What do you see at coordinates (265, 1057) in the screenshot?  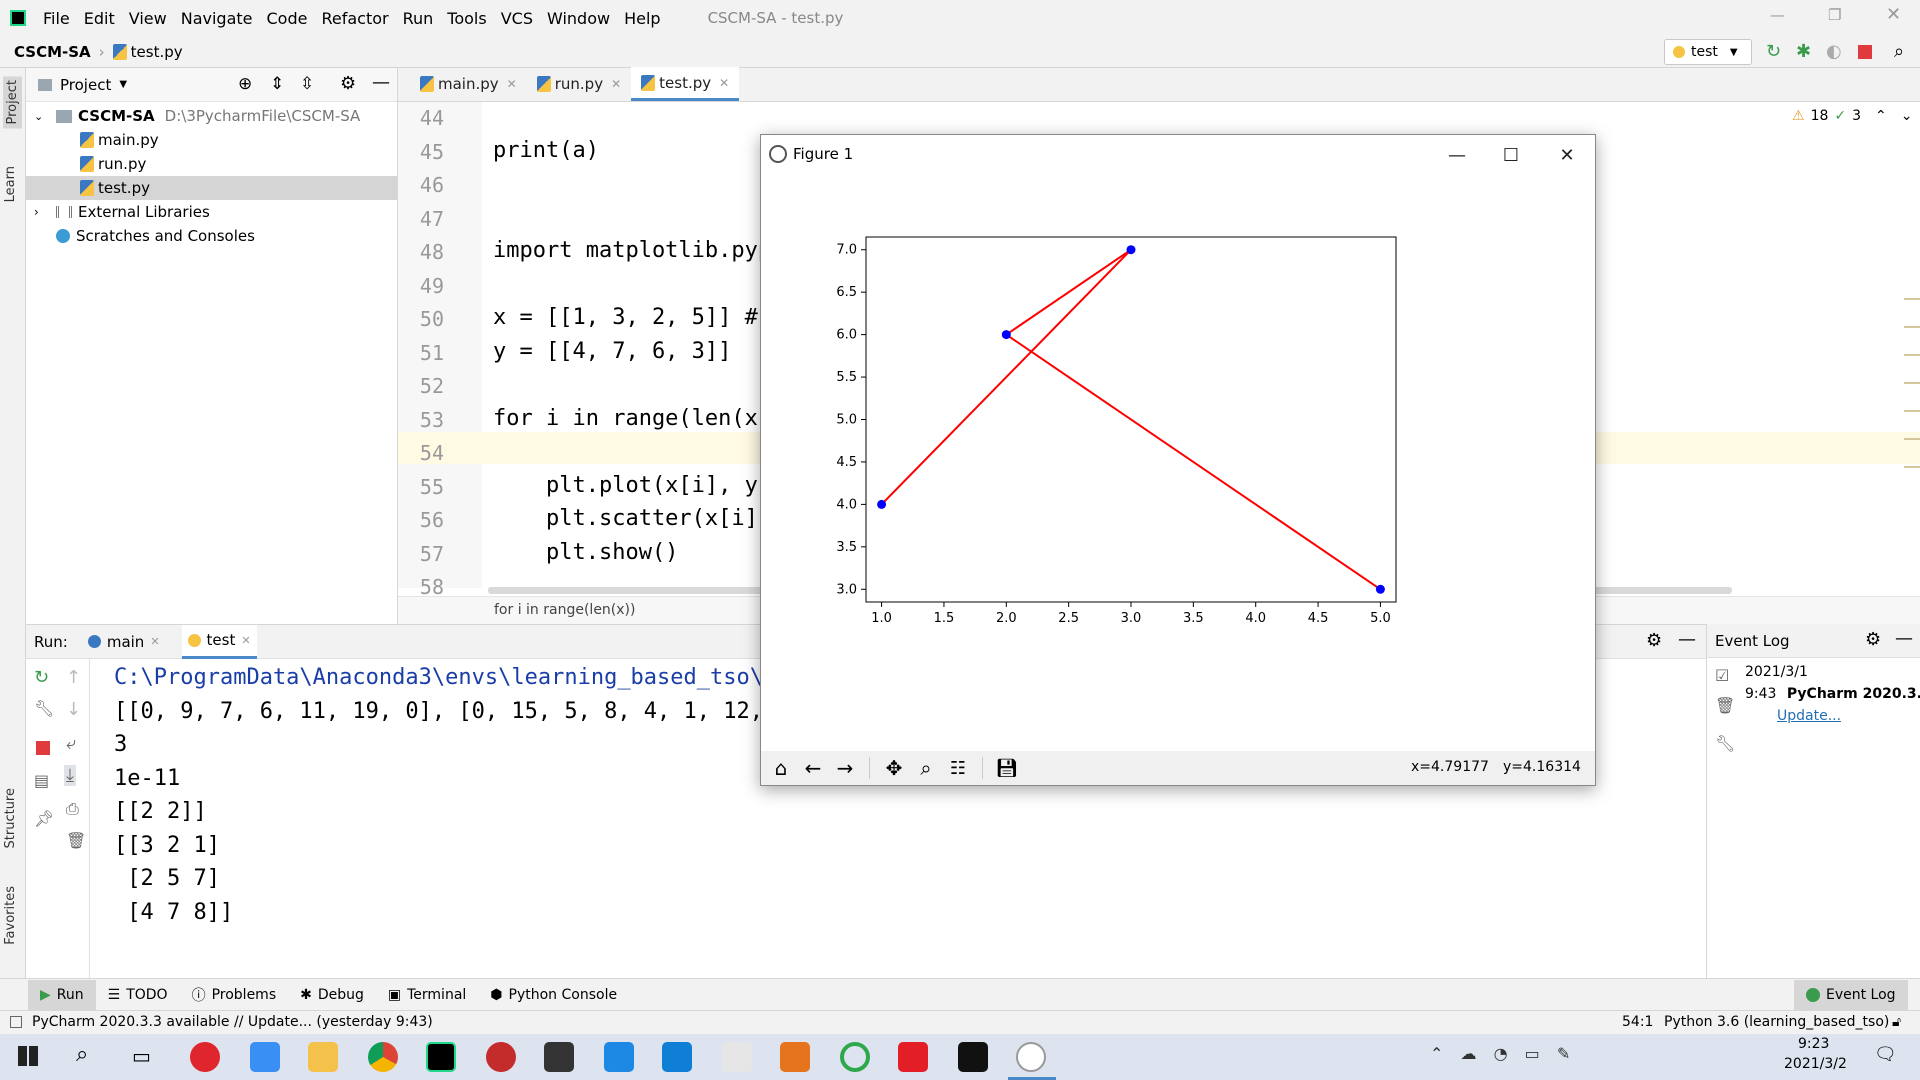 I see `notes-app-icon` at bounding box center [265, 1057].